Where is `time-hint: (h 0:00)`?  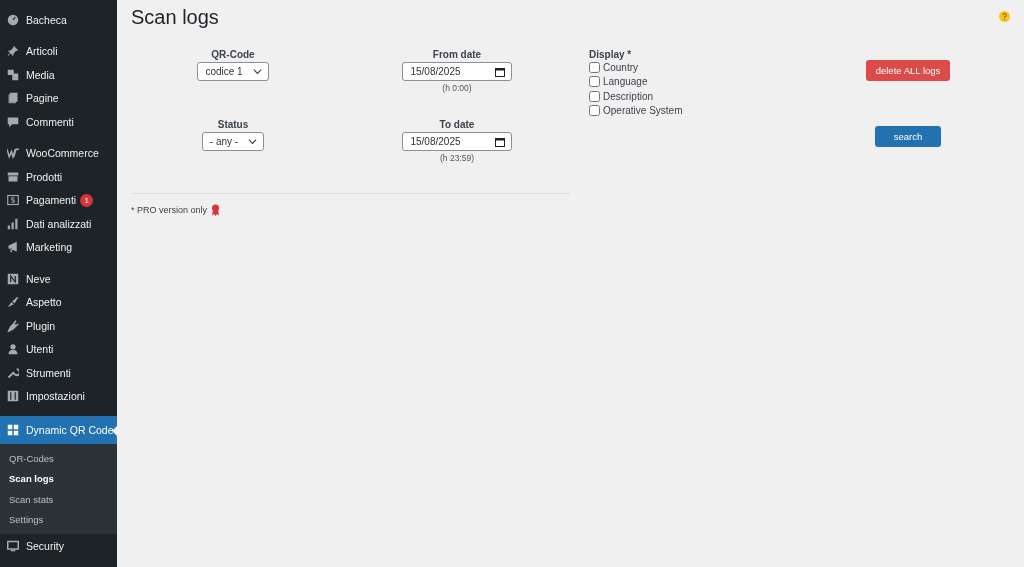 time-hint: (h 0:00) is located at coordinates (457, 88).